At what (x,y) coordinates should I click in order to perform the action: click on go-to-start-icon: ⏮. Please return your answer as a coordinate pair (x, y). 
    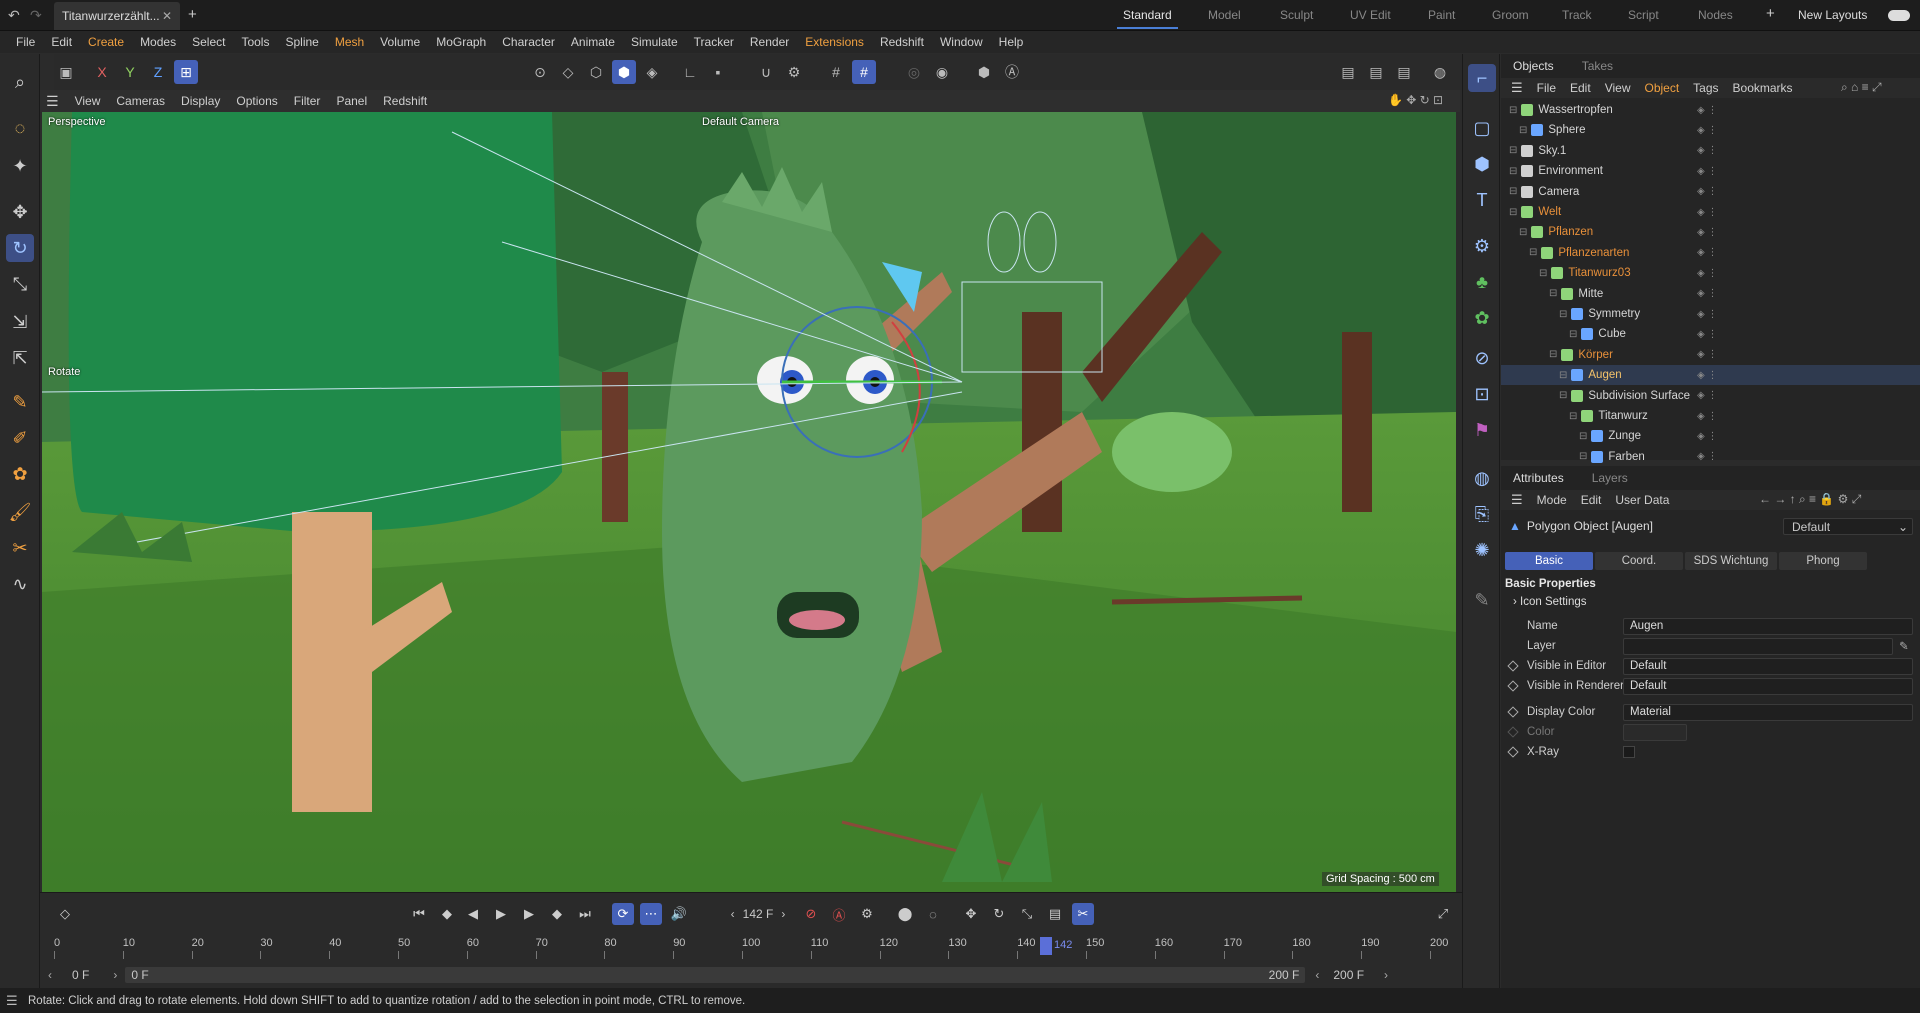
    Looking at the image, I should click on (419, 914).